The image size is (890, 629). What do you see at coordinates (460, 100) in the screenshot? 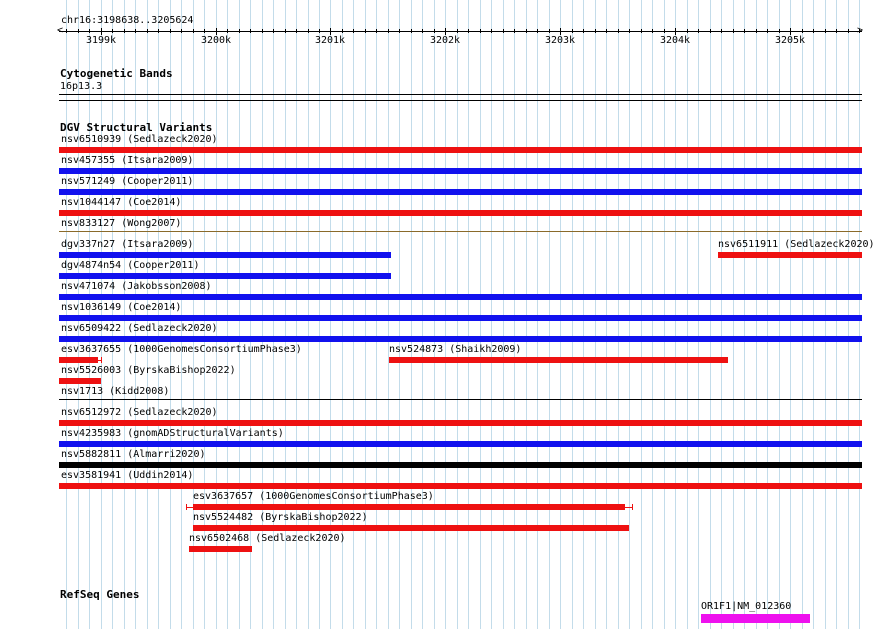
I see `cytoband-bottom-line` at bounding box center [460, 100].